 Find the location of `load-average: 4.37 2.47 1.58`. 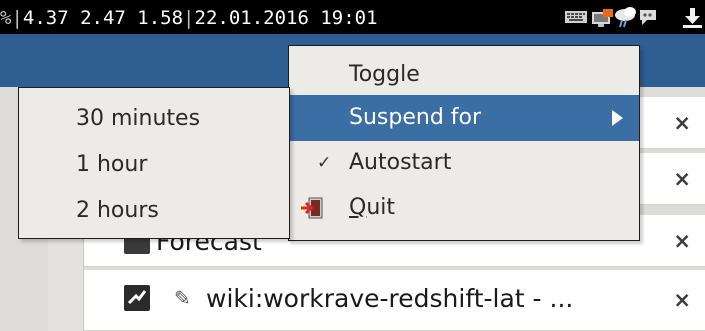

load-average: 4.37 2.47 1.58 is located at coordinates (103, 18).